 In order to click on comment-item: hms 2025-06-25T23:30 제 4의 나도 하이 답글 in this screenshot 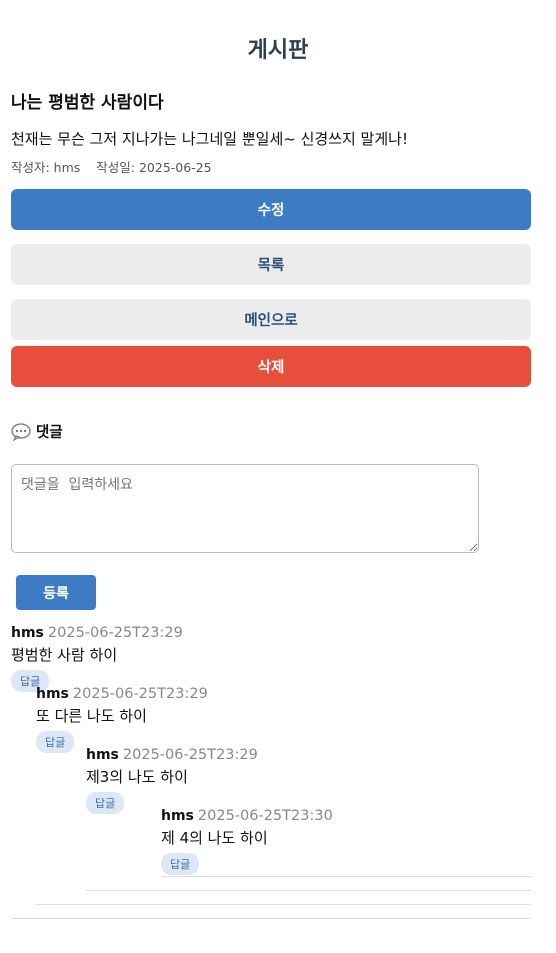, I will do `click(247, 841)`.